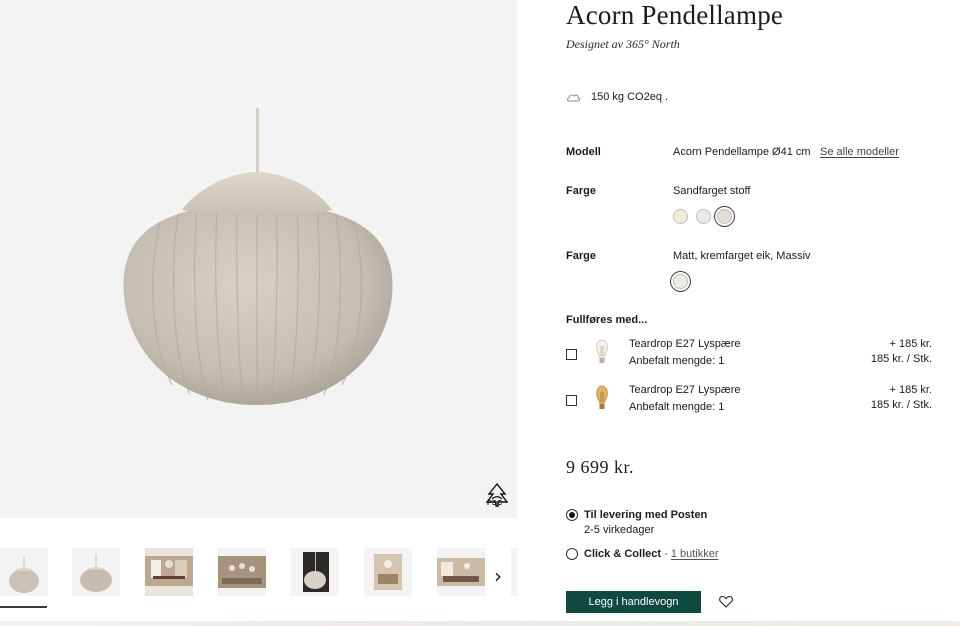 The image size is (960, 626). Describe the element at coordinates (633, 602) in the screenshot. I see `add-to-cart-button: Legg i handlevogn` at that location.